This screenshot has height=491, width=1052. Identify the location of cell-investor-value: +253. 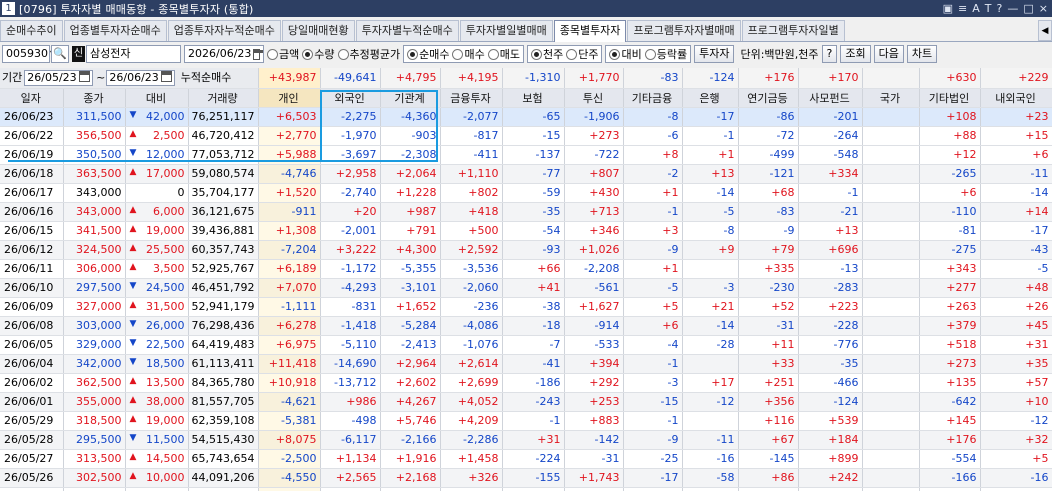
(594, 402).